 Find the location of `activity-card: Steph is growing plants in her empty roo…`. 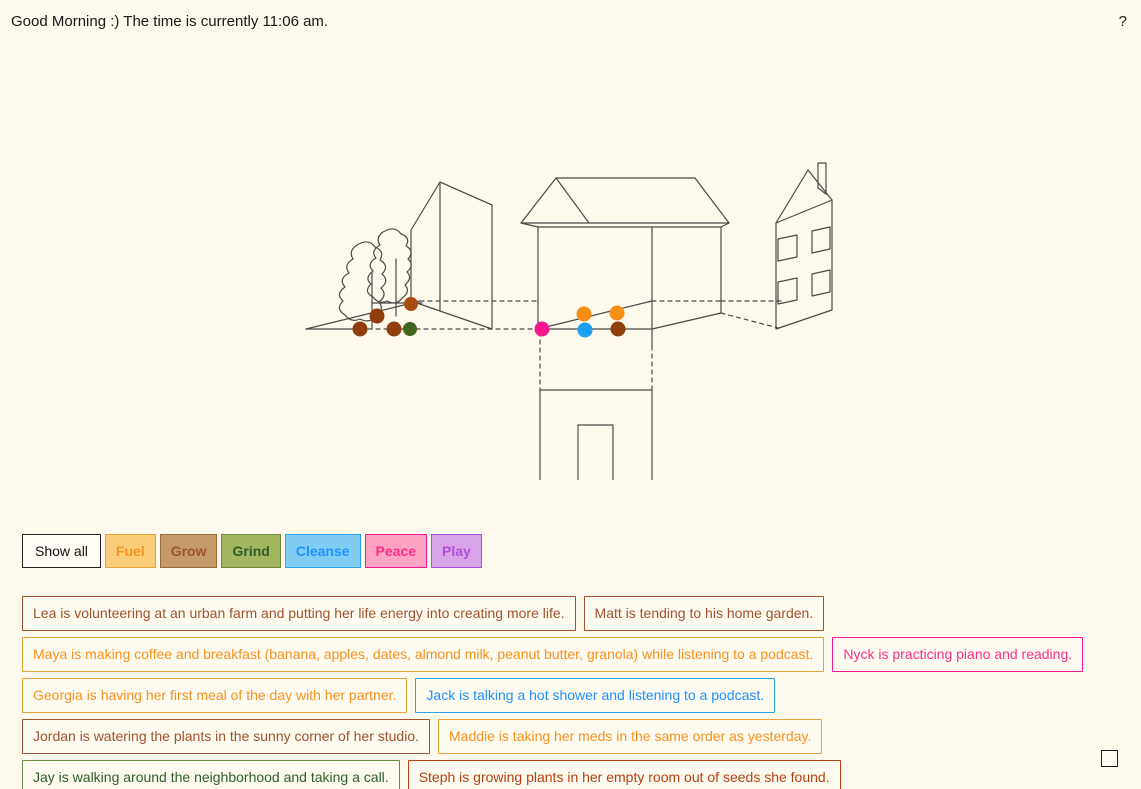

activity-card: Steph is growing plants in her empty roo… is located at coordinates (624, 774).